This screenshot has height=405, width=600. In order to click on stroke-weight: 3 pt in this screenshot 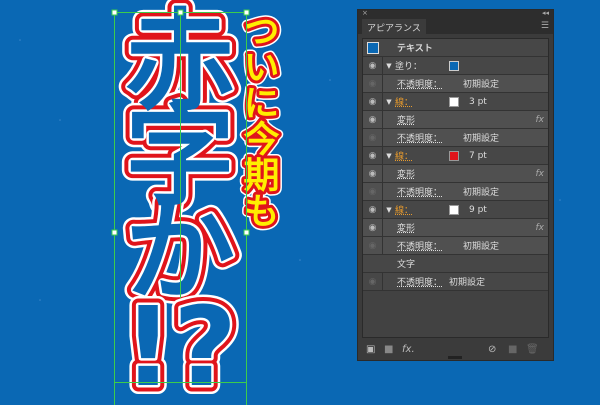, I will do `click(478, 102)`.